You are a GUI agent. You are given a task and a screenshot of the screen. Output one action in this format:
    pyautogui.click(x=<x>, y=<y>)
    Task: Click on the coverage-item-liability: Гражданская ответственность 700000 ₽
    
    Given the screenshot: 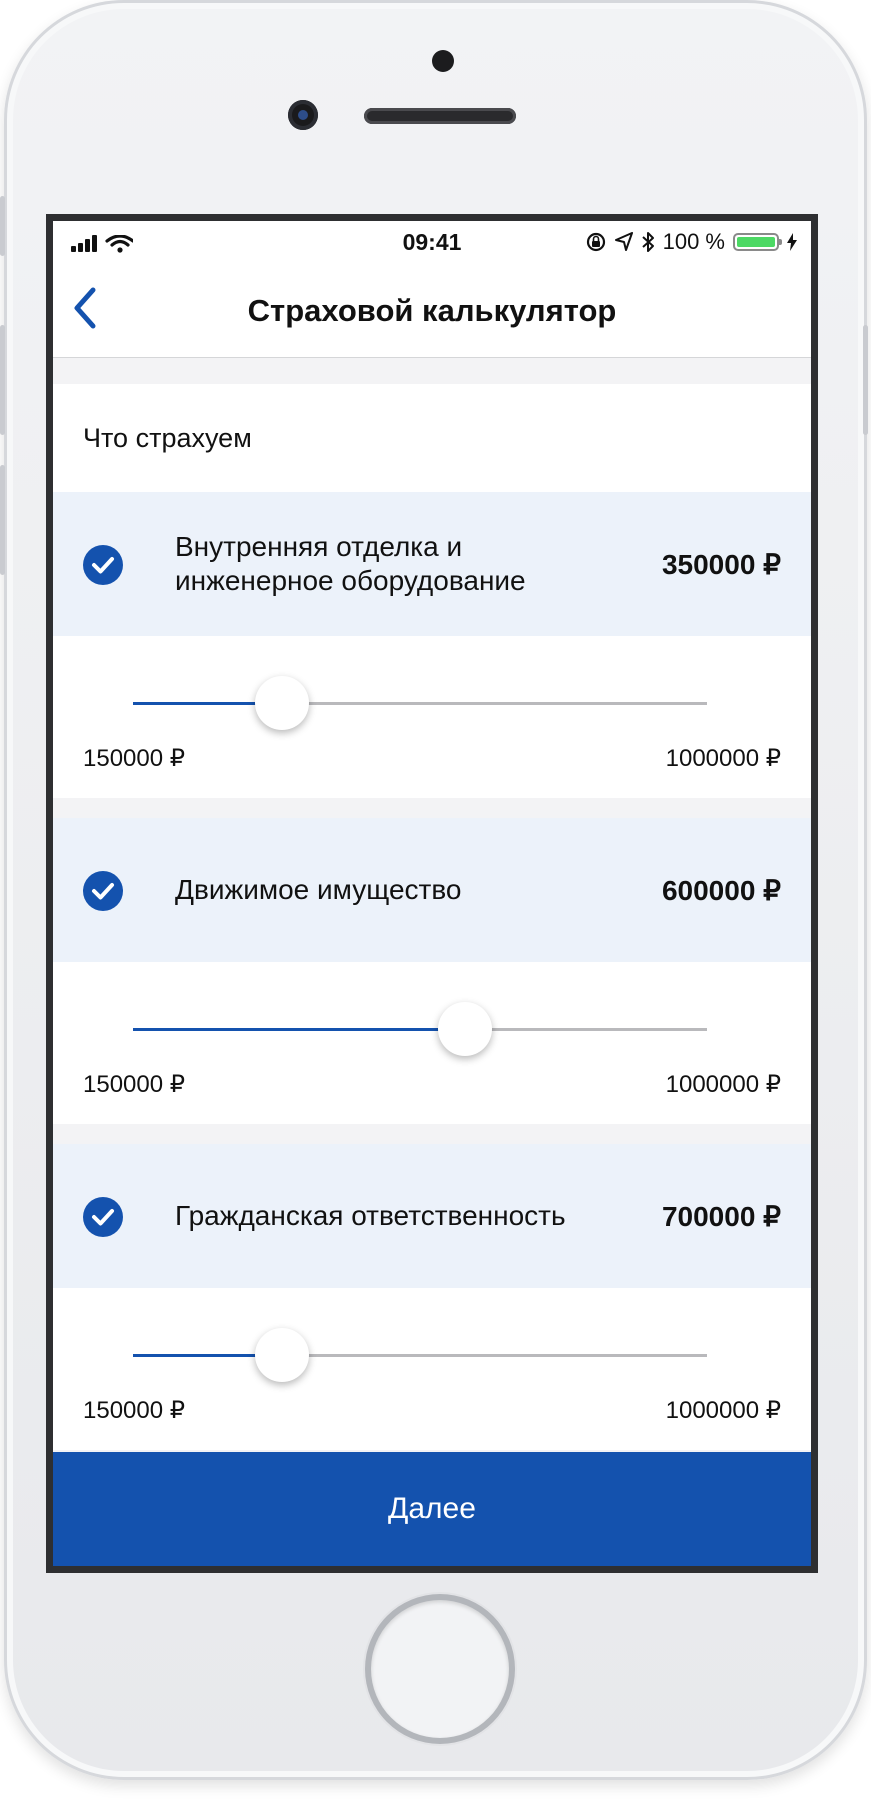 What is the action you would take?
    pyautogui.click(x=432, y=1216)
    